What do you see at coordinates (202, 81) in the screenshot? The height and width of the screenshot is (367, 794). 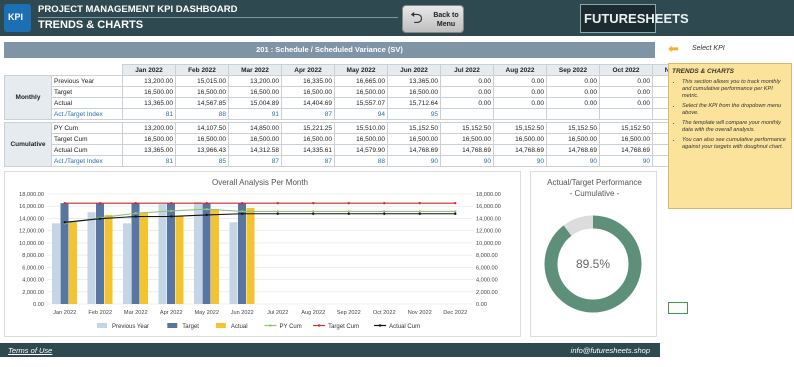 I see `table-cell: 15,015.00` at bounding box center [202, 81].